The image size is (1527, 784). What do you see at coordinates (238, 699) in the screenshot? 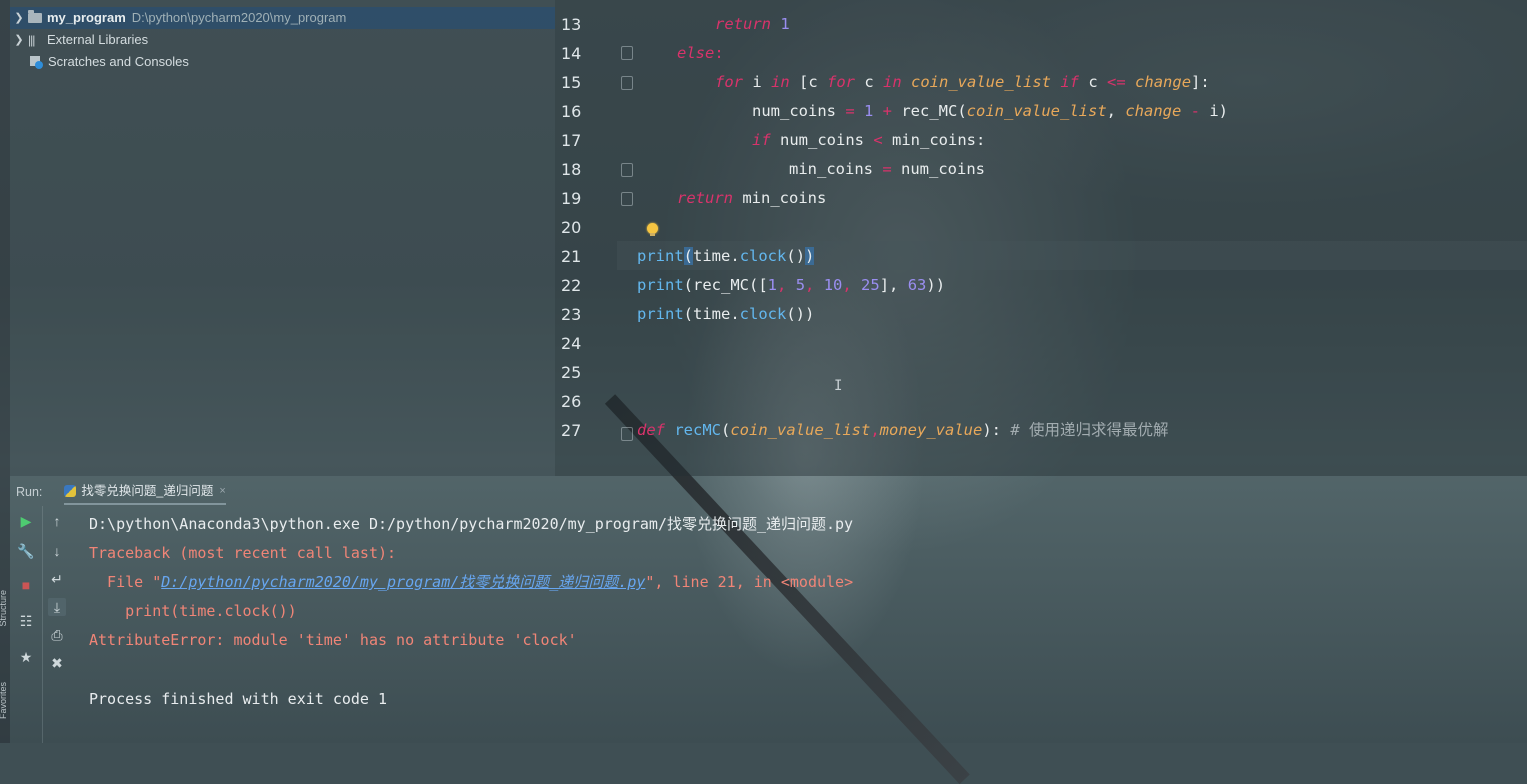
I see `console-exit-line: Process finished with exit code 1` at bounding box center [238, 699].